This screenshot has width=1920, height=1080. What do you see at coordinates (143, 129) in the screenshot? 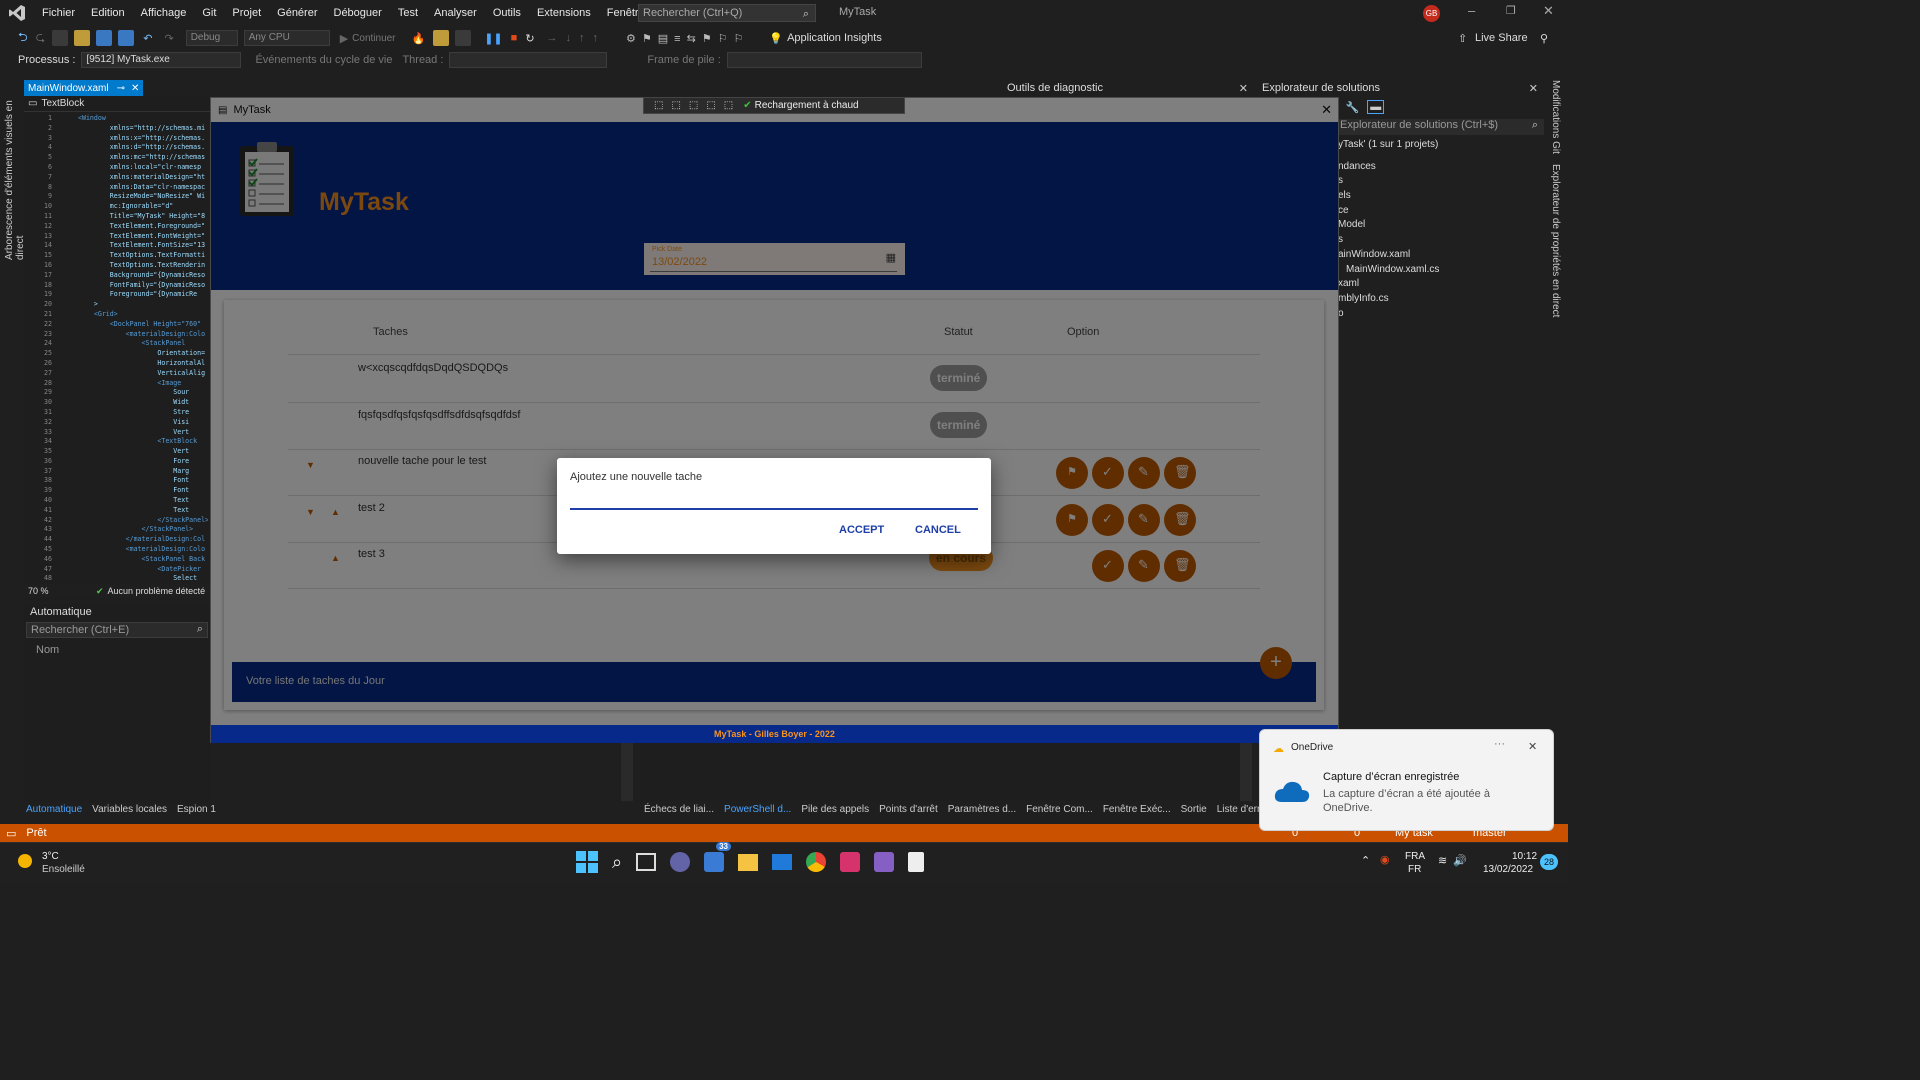
I see `code-line: xmlns="http://schemas.mi` at bounding box center [143, 129].